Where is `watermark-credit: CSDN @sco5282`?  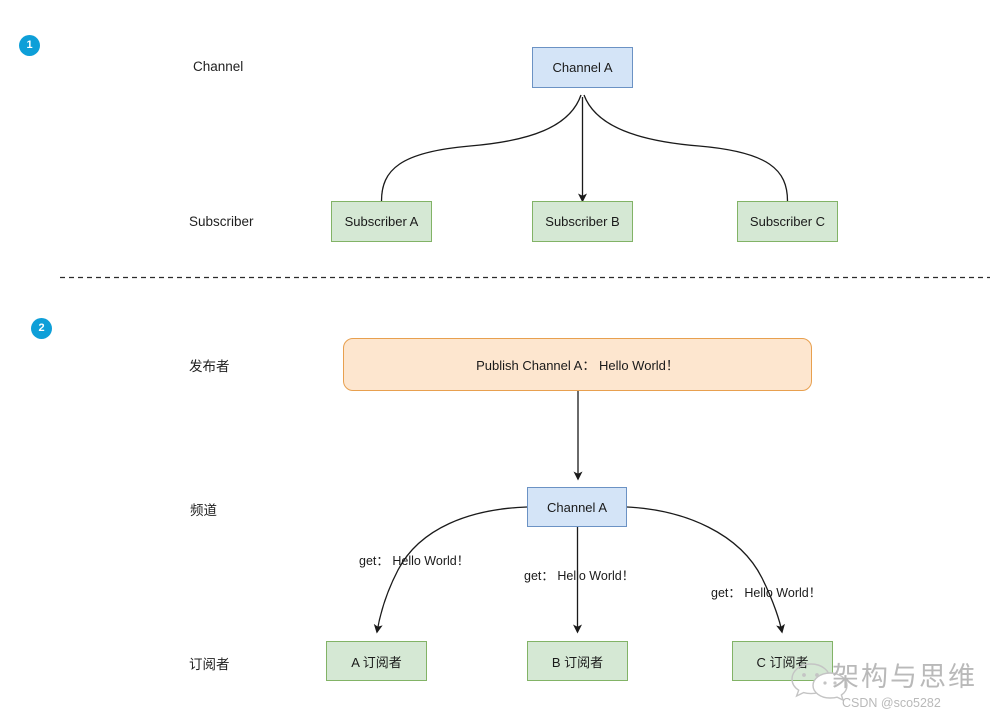
watermark-credit: CSDN @sco5282 is located at coordinates (891, 703).